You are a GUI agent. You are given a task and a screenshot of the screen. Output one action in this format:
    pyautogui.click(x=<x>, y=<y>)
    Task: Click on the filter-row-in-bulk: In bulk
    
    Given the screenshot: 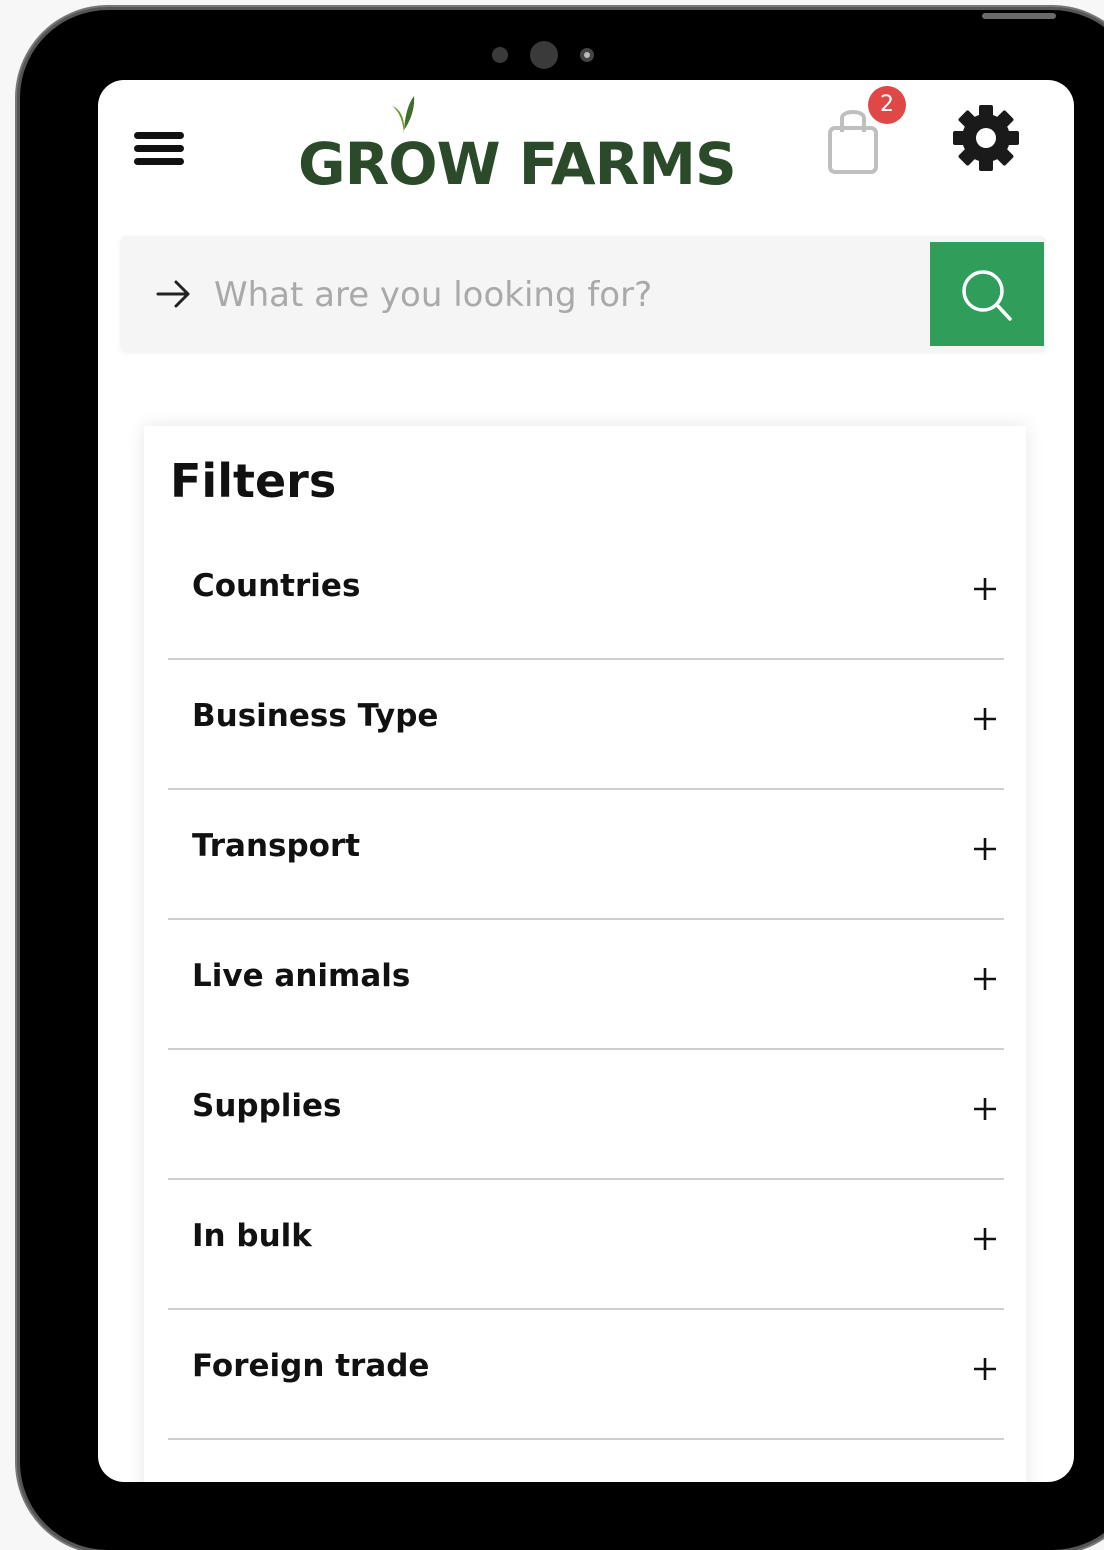 What is the action you would take?
    pyautogui.click(x=586, y=1244)
    